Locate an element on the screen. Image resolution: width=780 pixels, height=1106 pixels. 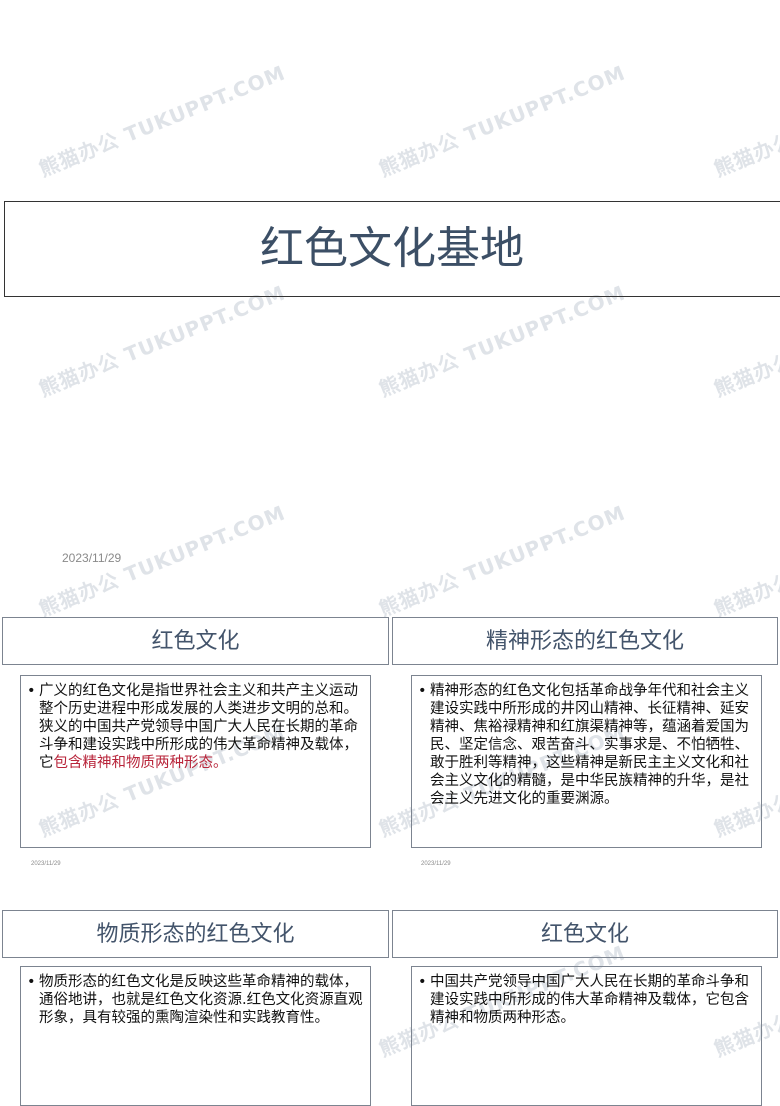
slide-1-date: 2023/11/29 is located at coordinates (46, 864).